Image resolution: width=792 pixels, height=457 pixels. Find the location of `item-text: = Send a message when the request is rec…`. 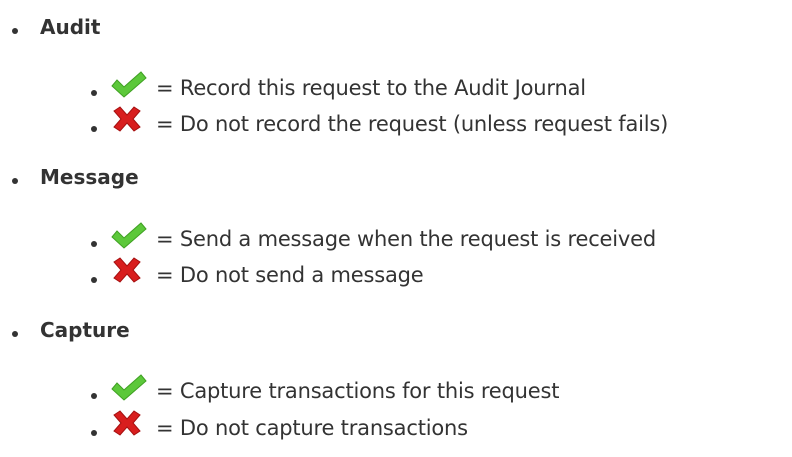

item-text: = Send a message when the request is rec… is located at coordinates (406, 239).